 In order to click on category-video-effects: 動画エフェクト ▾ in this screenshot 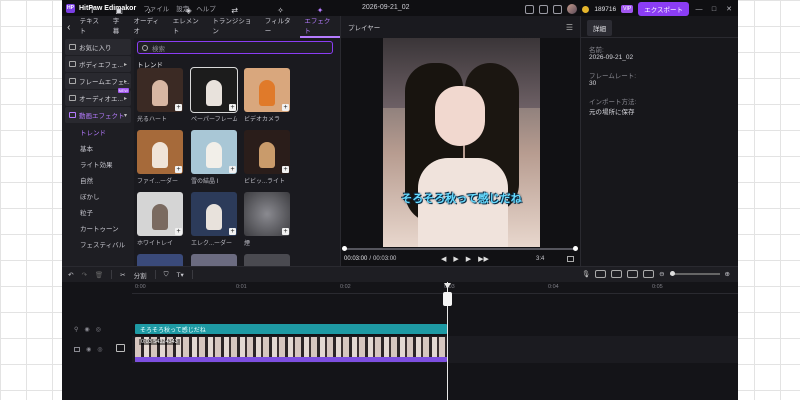, I will do `click(98, 115)`.